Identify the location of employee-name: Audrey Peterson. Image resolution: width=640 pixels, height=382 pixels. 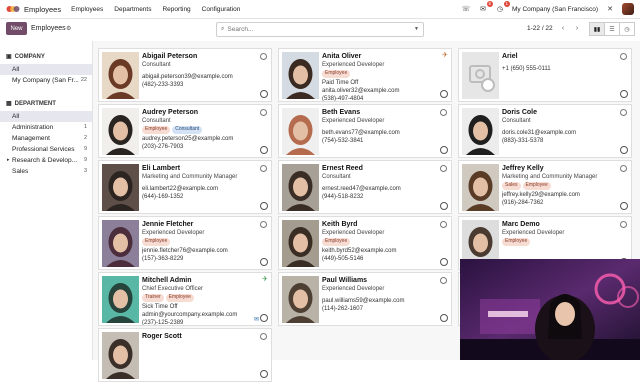
(170, 112).